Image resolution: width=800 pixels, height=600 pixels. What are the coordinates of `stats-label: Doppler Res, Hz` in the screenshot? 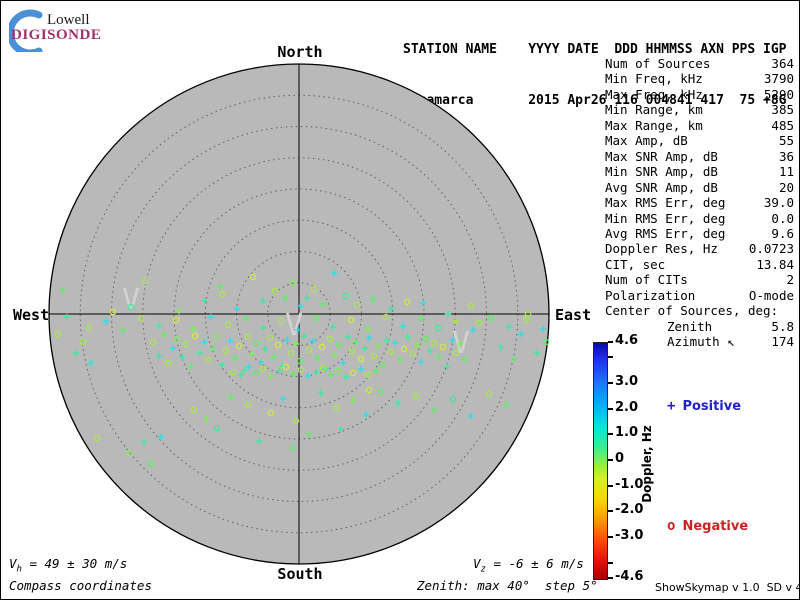 It's located at (661, 249).